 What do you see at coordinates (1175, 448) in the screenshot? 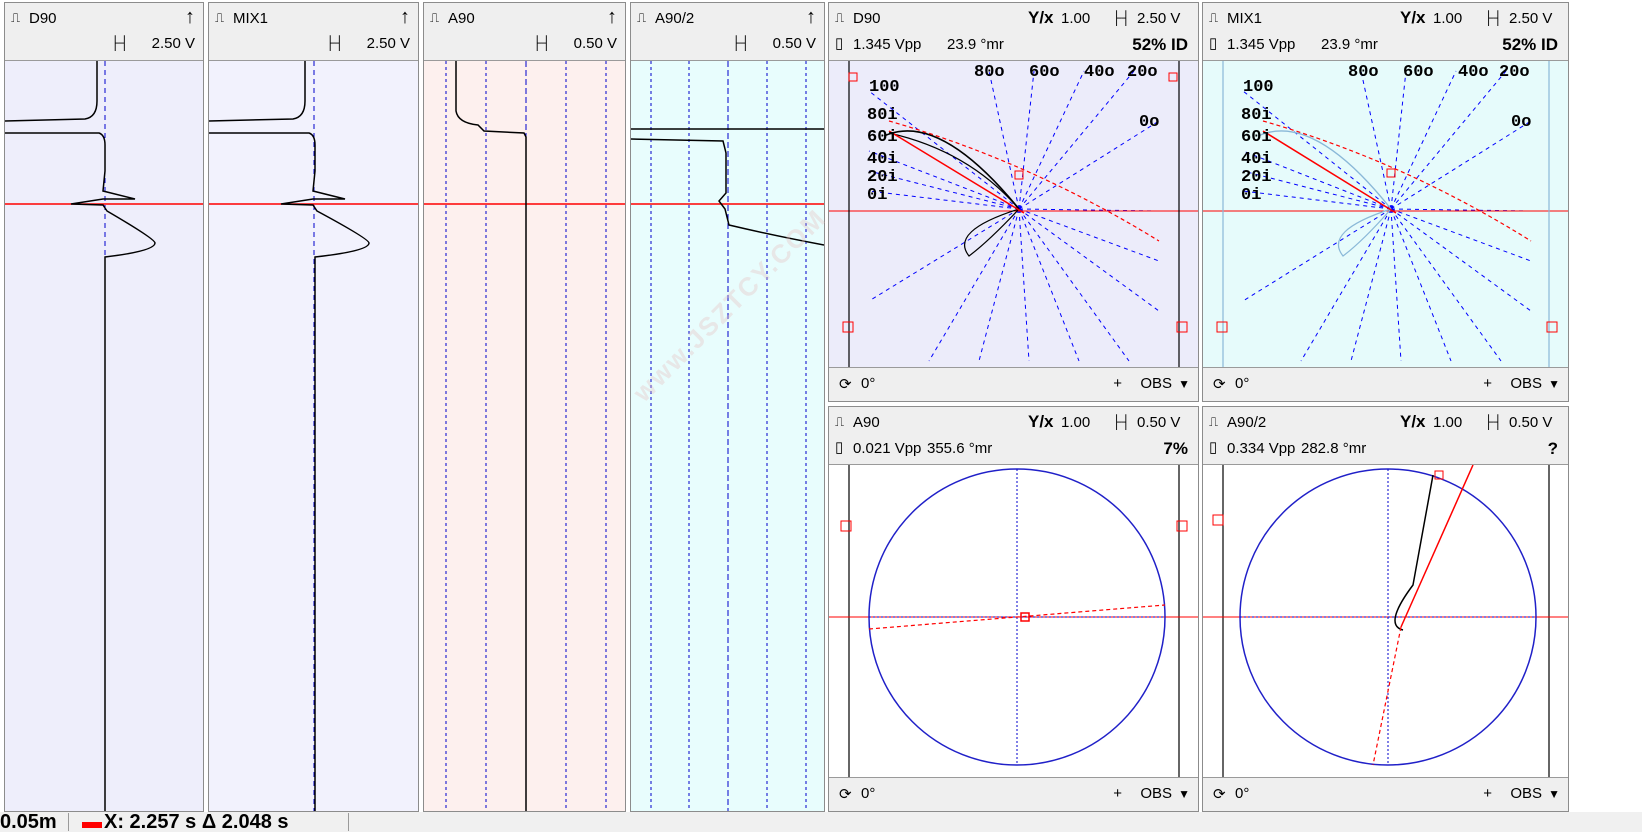
I see `result-value: 7%` at bounding box center [1175, 448].